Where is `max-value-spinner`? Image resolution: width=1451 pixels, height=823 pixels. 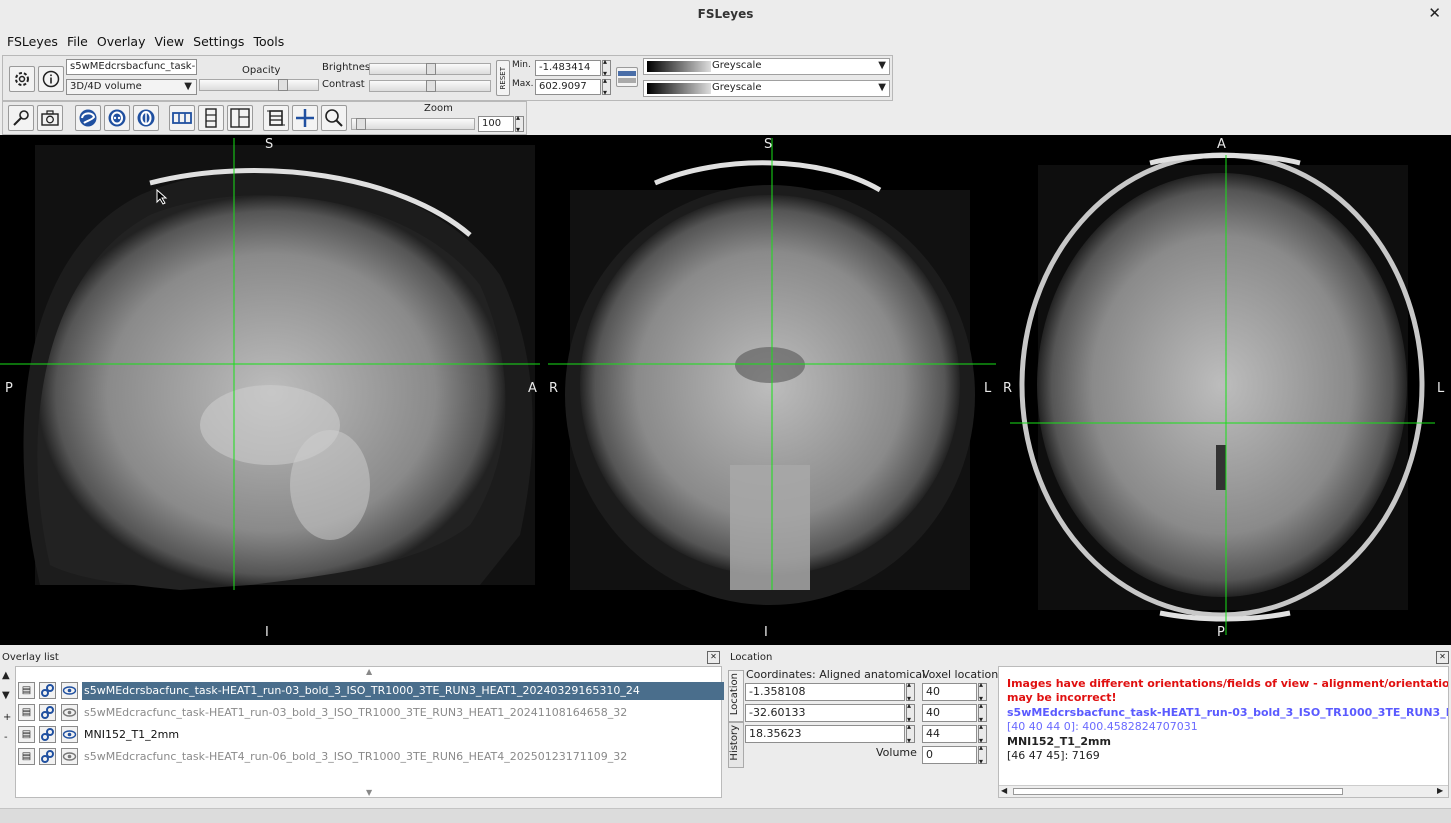
max-value-spinner is located at coordinates (606, 86).